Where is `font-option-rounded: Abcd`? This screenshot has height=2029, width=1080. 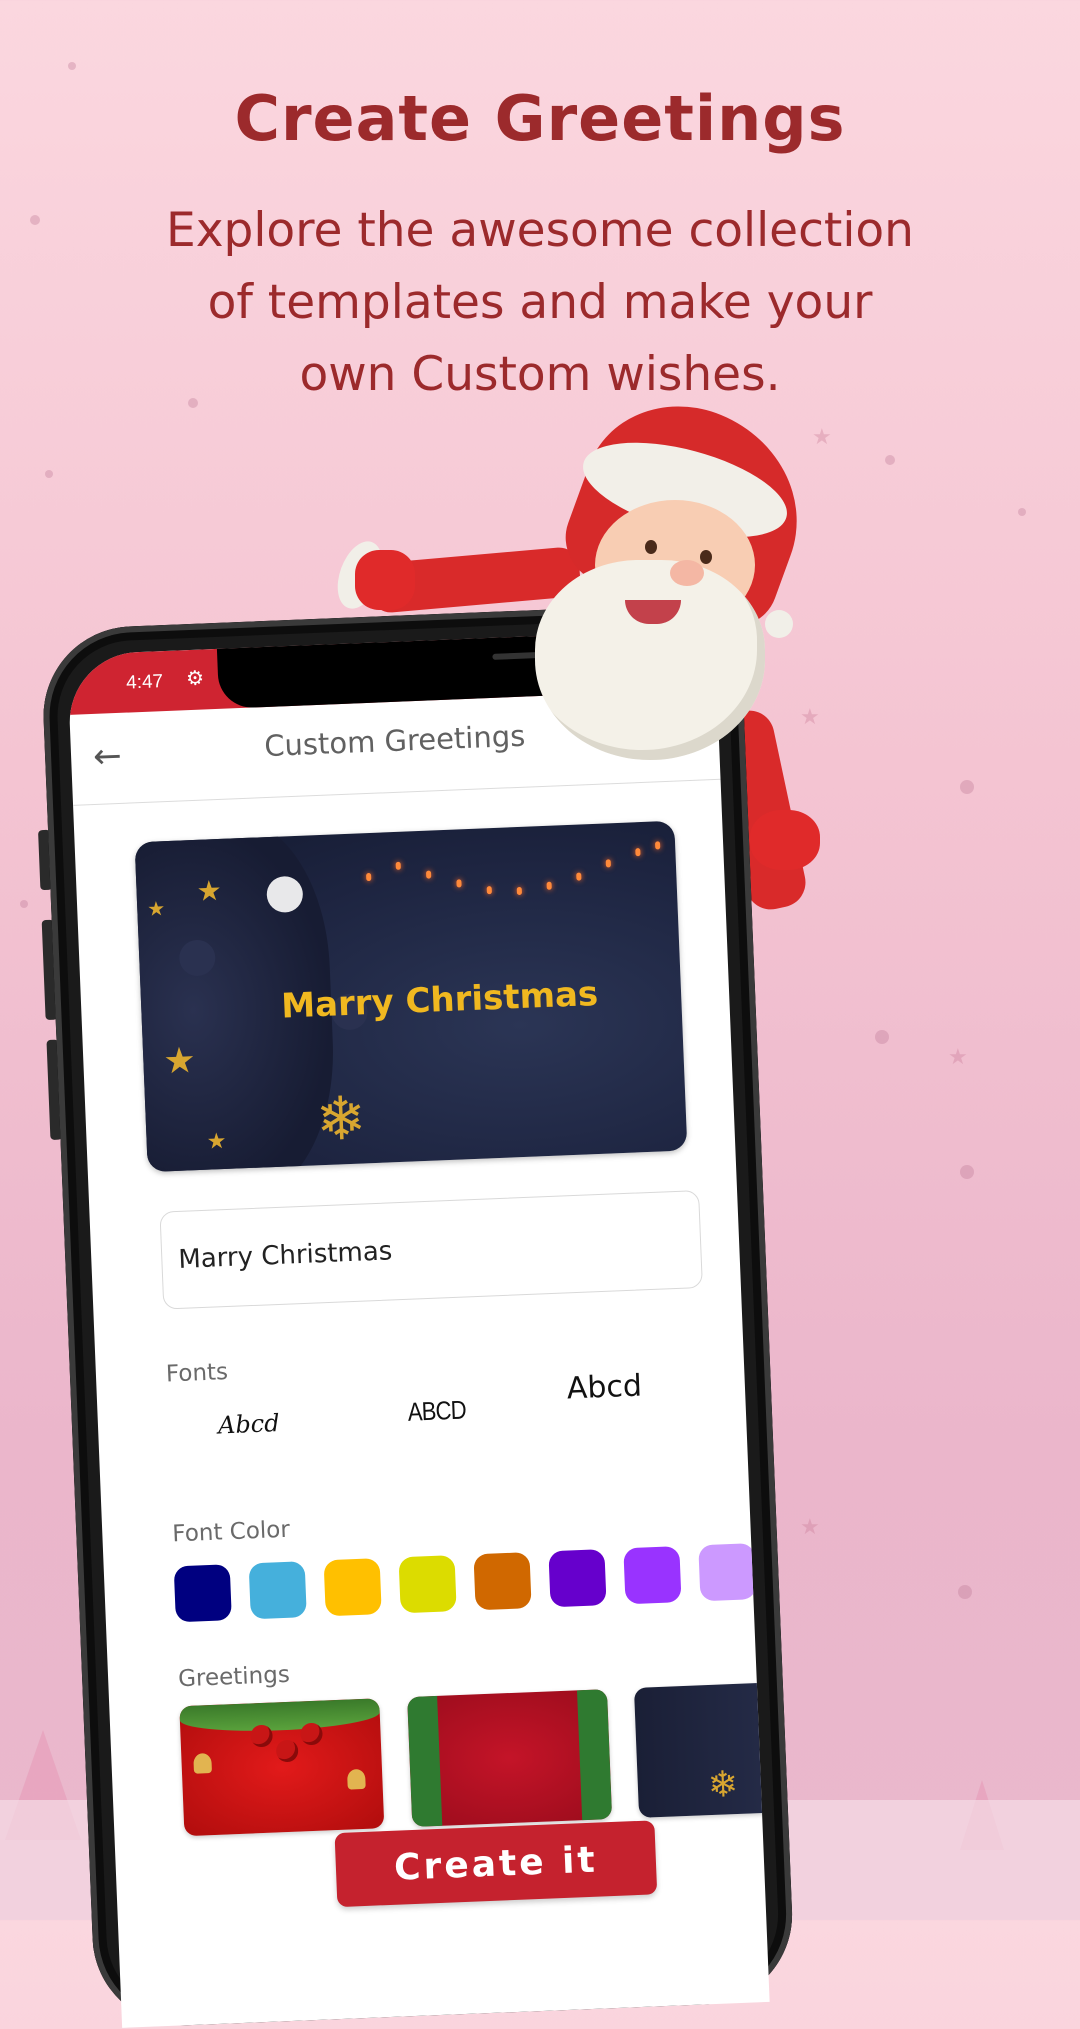 font-option-rounded: Abcd is located at coordinates (604, 1387).